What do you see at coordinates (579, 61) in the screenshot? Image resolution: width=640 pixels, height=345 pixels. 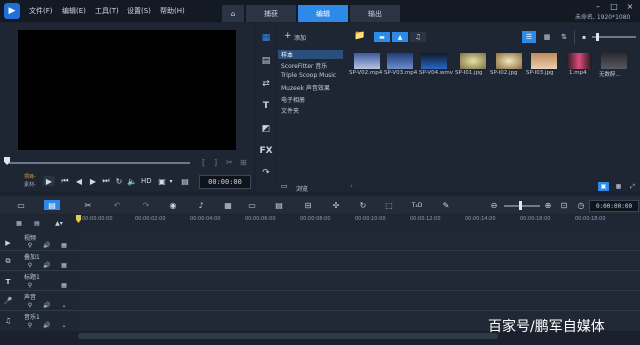 I see `thumbnail-1-mp4` at bounding box center [579, 61].